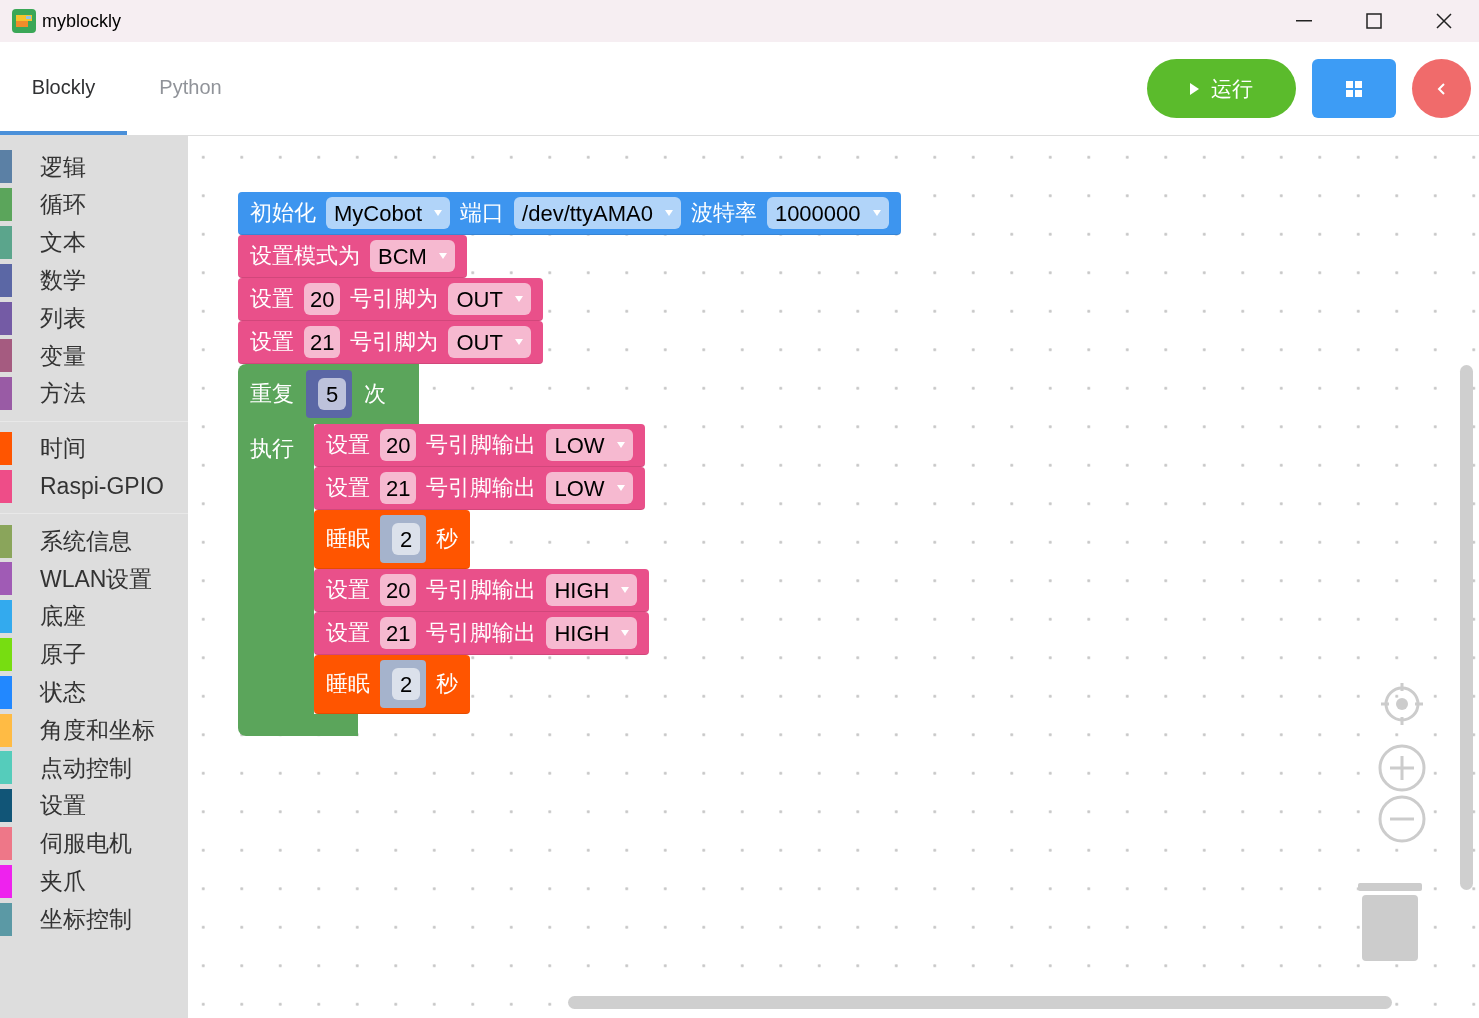 Image resolution: width=1479 pixels, height=1018 pixels. What do you see at coordinates (298, 725) in the screenshot?
I see `repeat-block-foot` at bounding box center [298, 725].